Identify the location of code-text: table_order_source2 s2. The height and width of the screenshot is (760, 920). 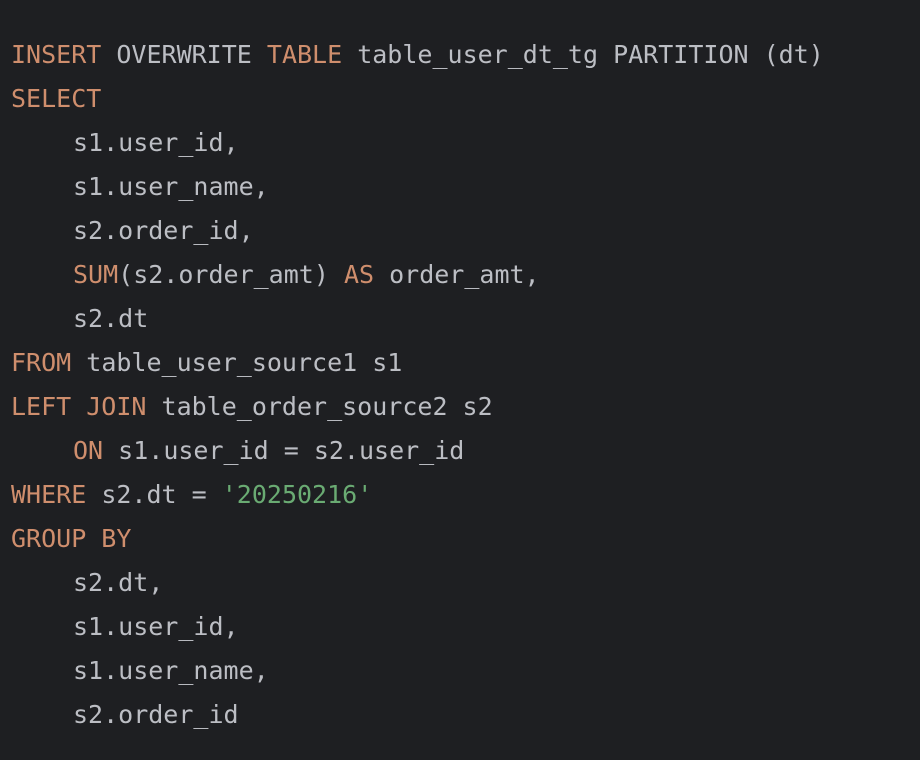
(319, 406).